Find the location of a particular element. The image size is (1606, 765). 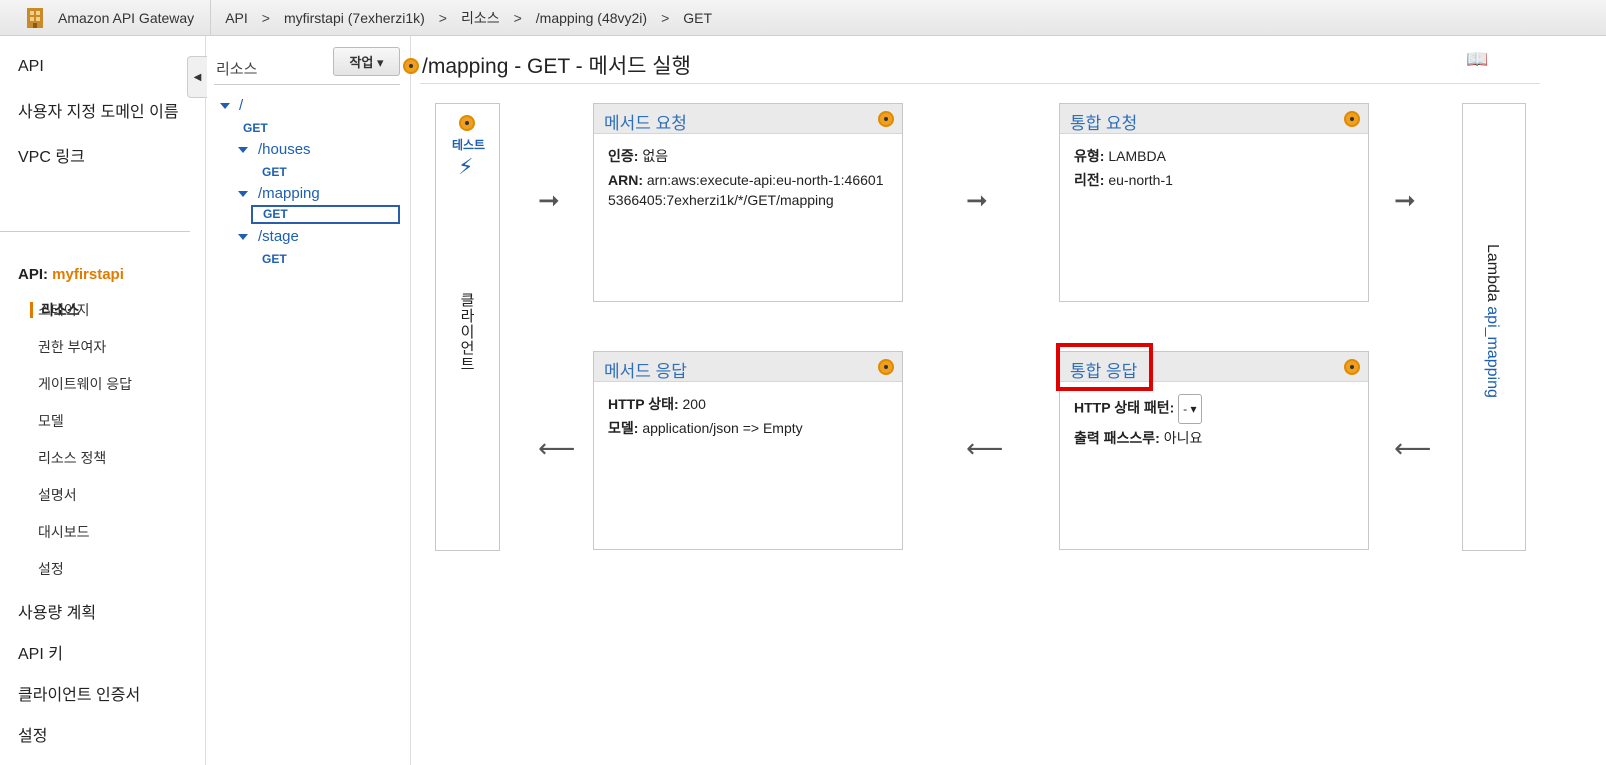

actions-button: 작업 ▾ is located at coordinates (366, 61).